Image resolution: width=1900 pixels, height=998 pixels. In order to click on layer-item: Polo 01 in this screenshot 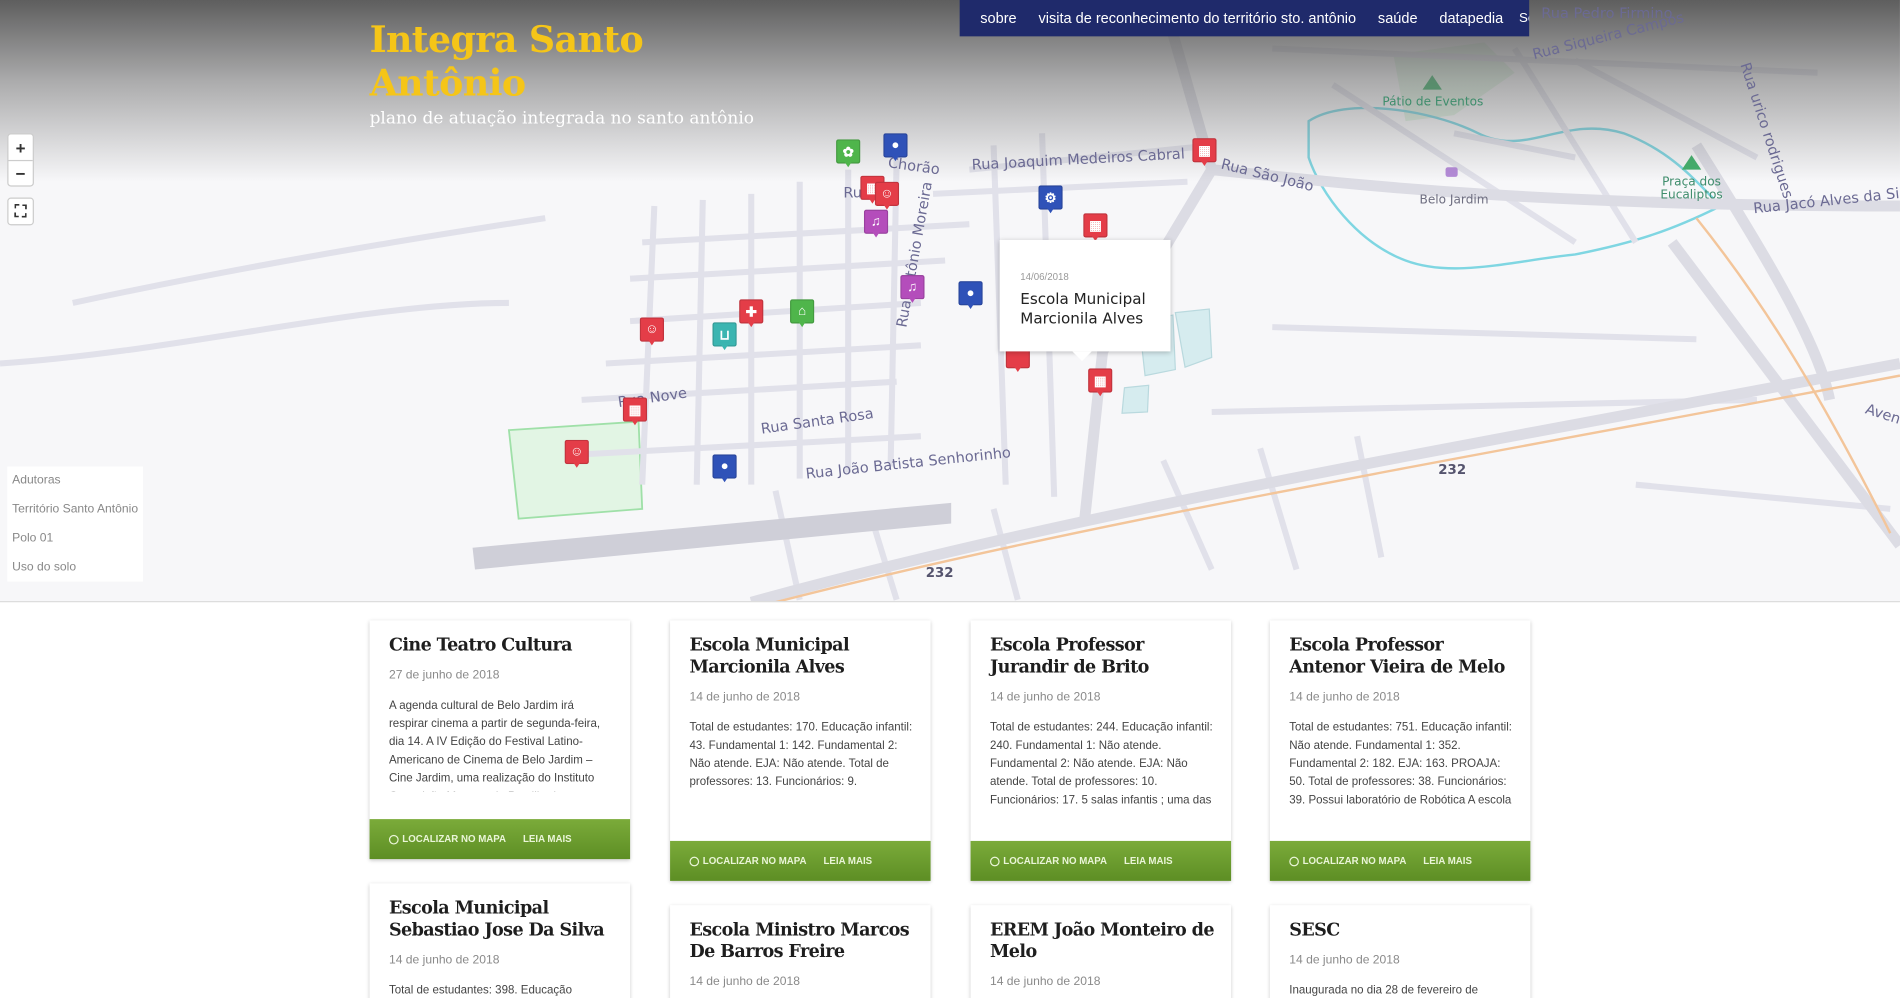, I will do `click(75, 539)`.